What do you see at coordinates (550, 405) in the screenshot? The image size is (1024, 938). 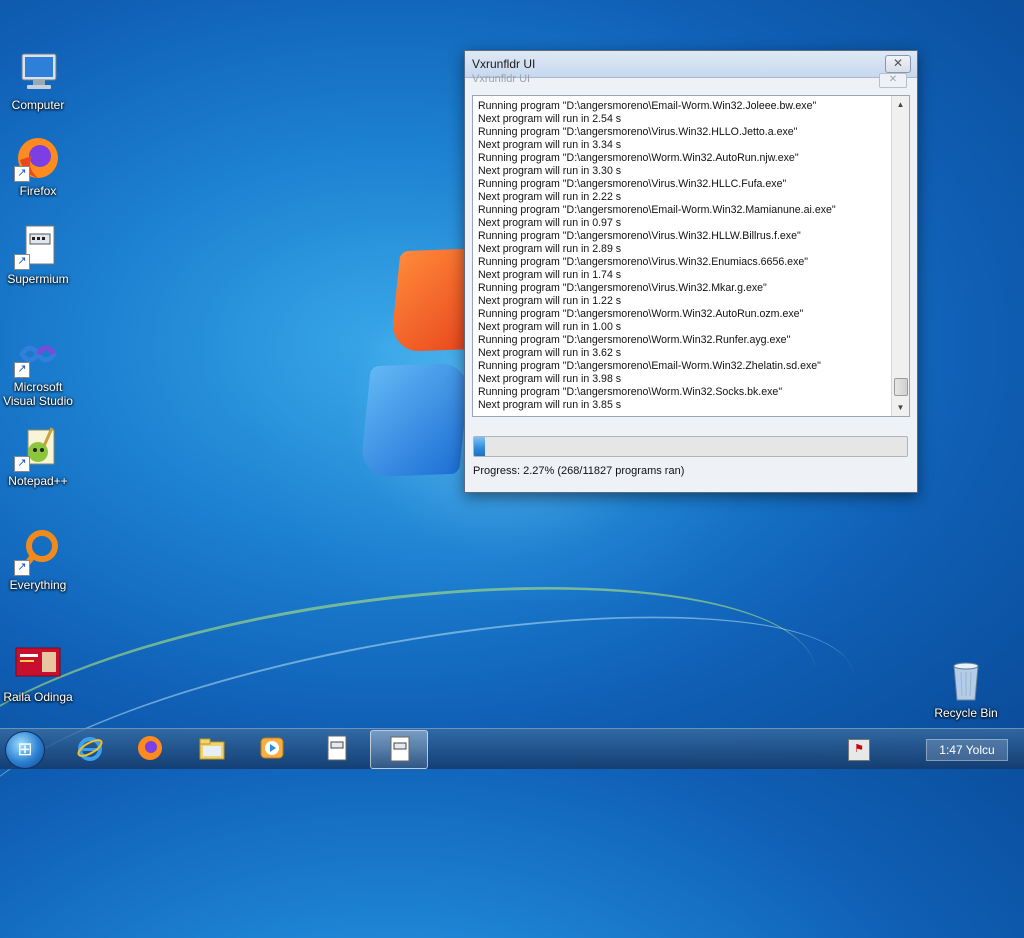 I see `log-line: Next program will run in 3.85 s` at bounding box center [550, 405].